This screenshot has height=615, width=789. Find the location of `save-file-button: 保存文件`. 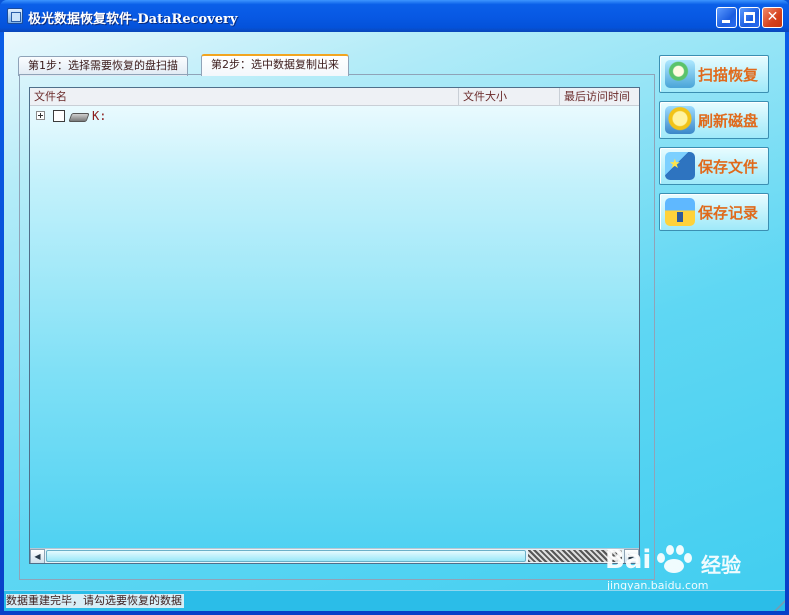

save-file-button: 保存文件 is located at coordinates (714, 166).